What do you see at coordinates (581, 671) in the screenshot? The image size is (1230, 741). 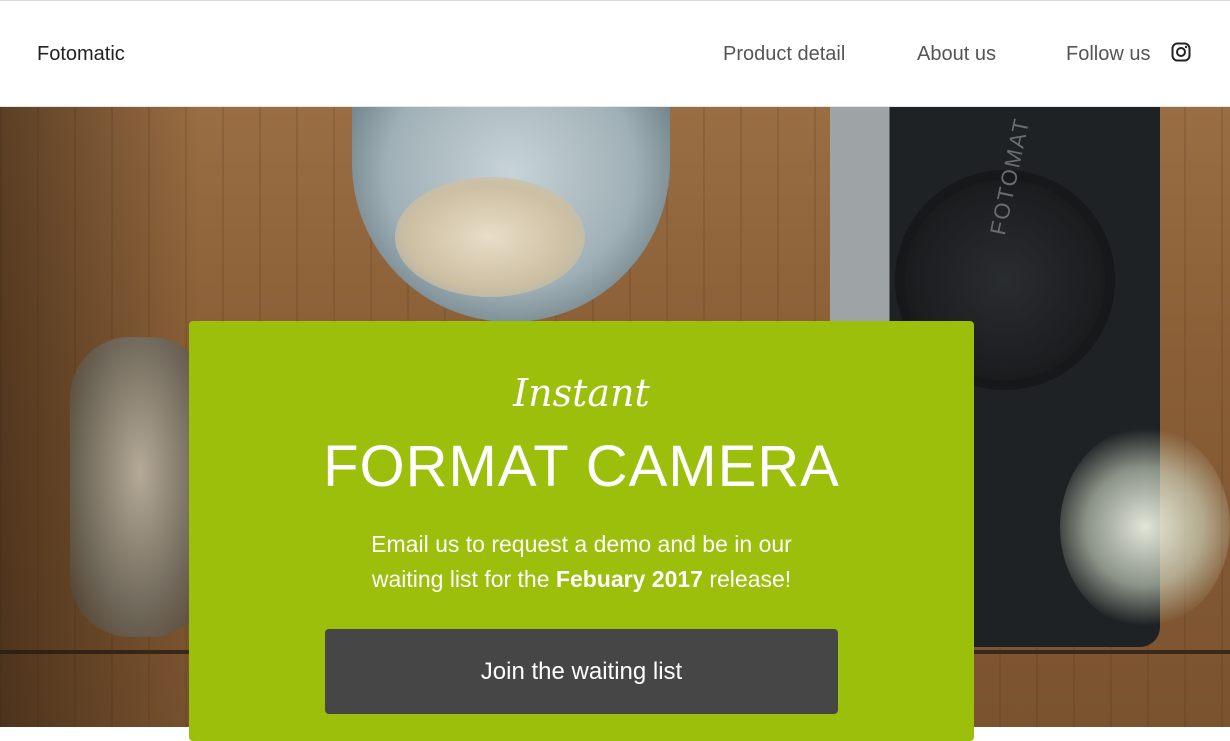 I see `join-waiting-list-button: Join the waiting list` at bounding box center [581, 671].